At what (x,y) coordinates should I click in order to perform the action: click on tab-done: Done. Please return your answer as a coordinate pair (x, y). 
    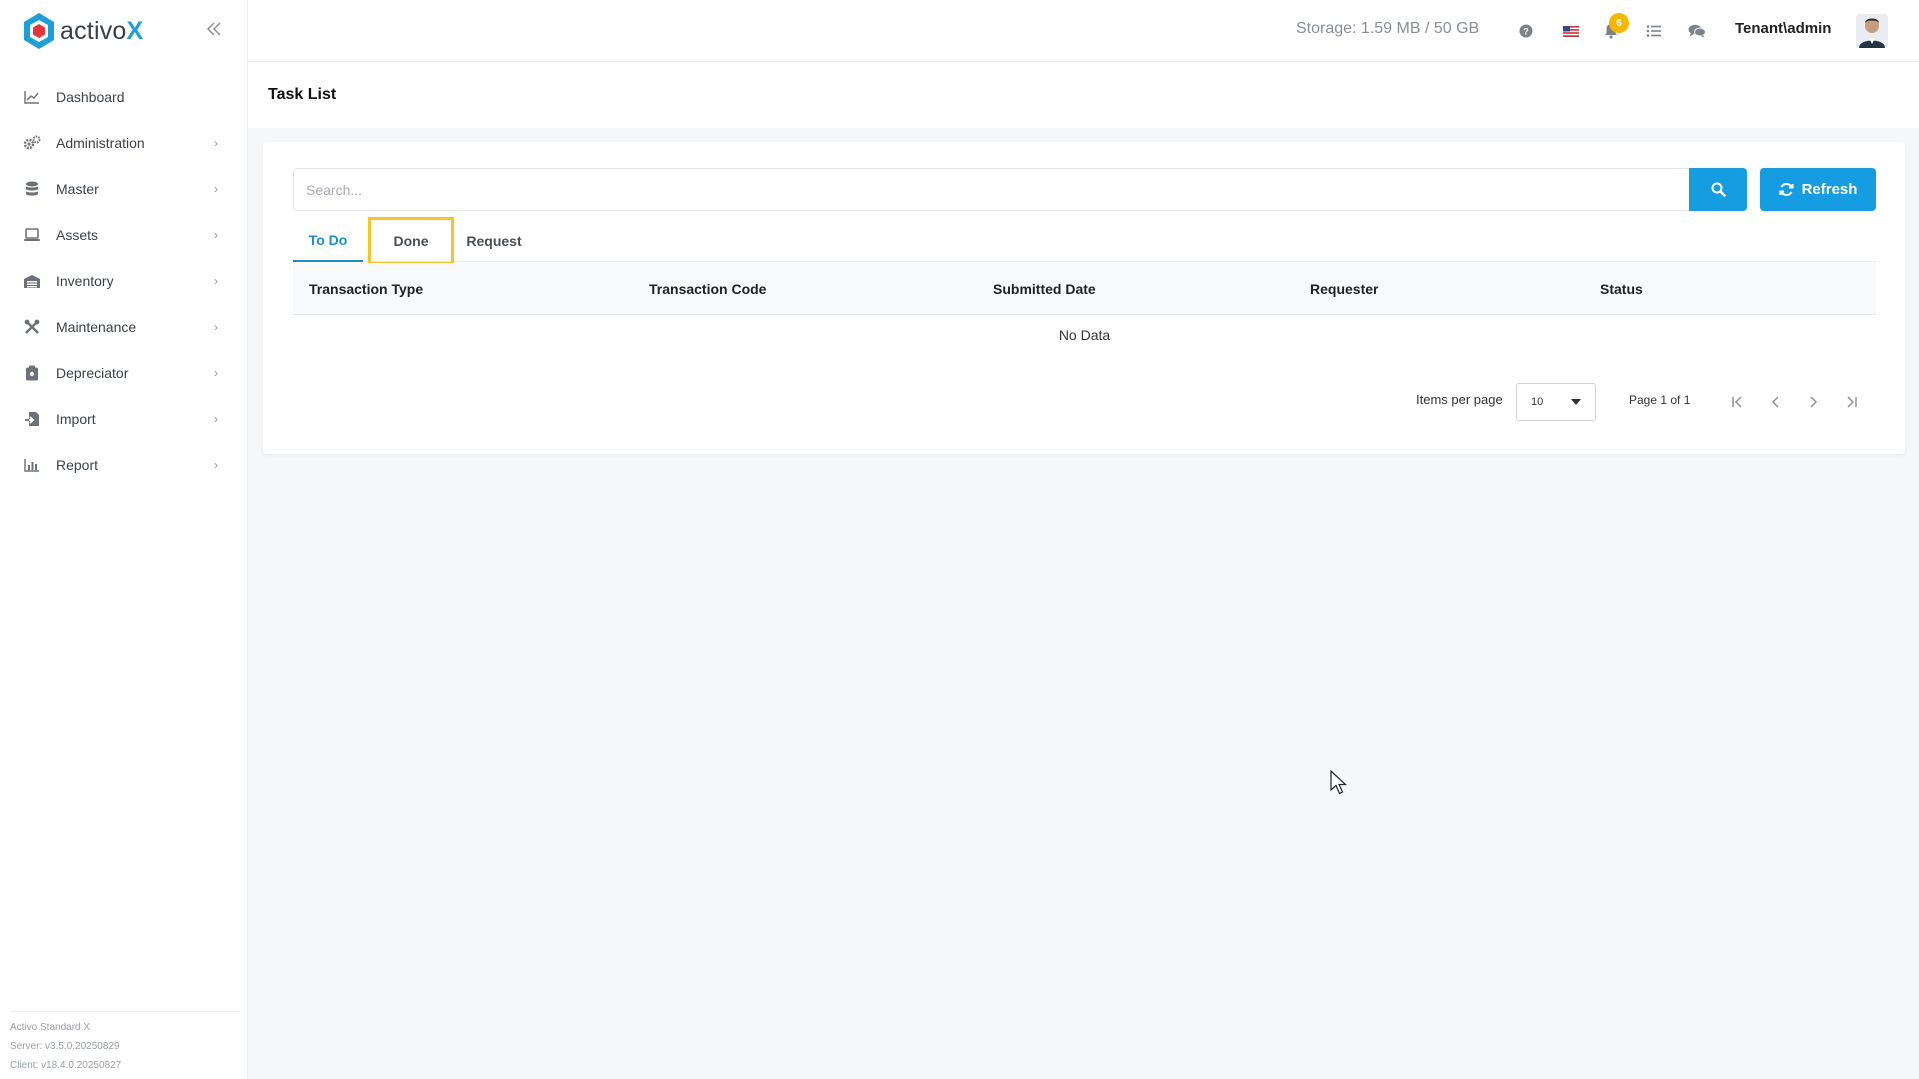
    Looking at the image, I should click on (411, 241).